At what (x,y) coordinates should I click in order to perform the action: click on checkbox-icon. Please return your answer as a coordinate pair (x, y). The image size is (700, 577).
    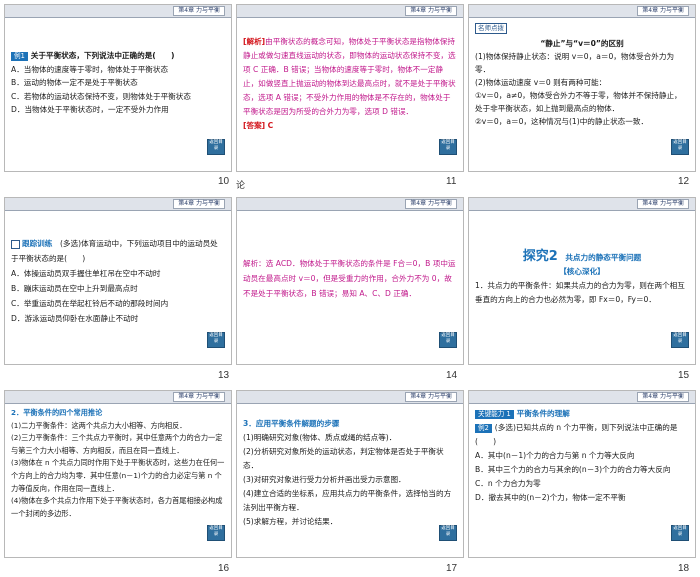
    Looking at the image, I should click on (15, 244).